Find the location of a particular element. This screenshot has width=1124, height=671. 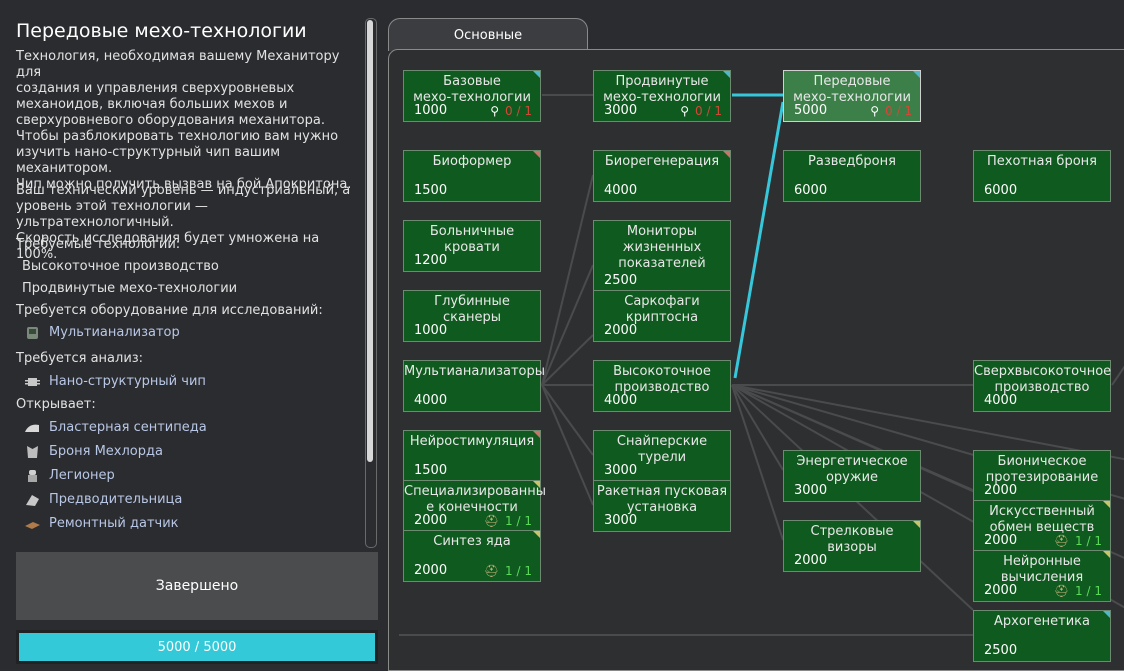

tech-node: Бионическое протезирование 2000 is located at coordinates (1042, 476).